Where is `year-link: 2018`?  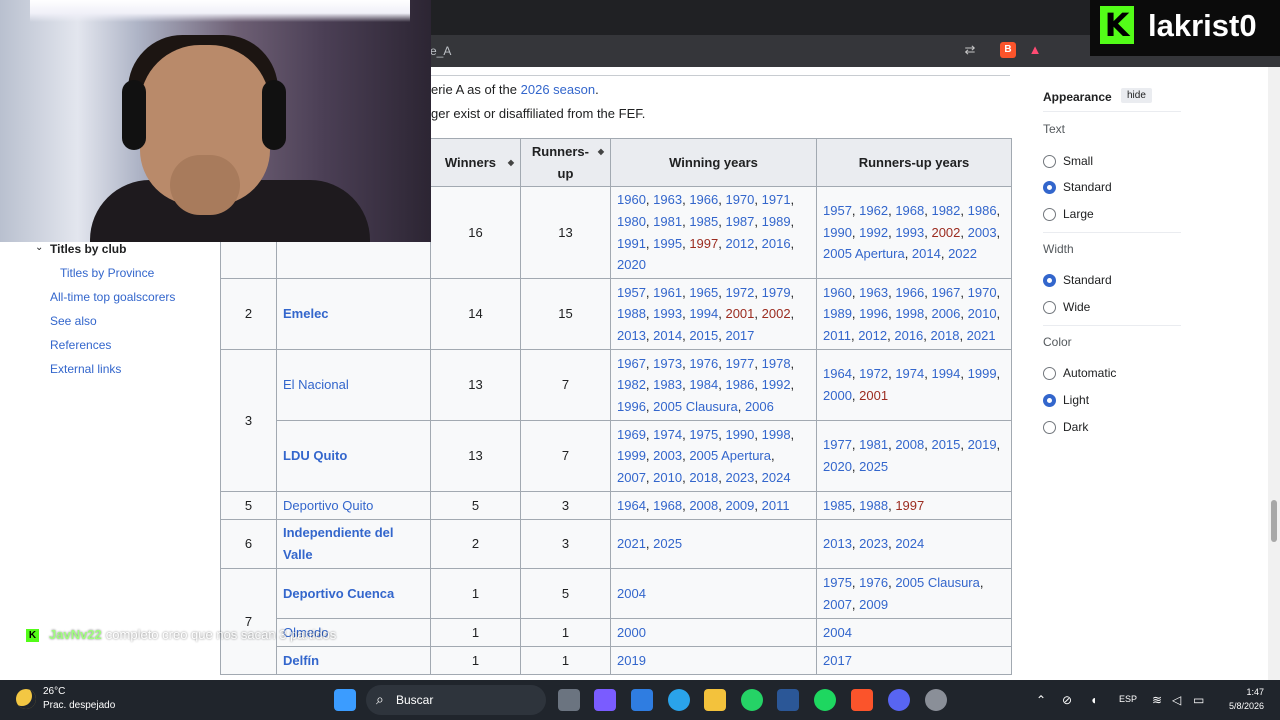 year-link: 2018 is located at coordinates (945, 335).